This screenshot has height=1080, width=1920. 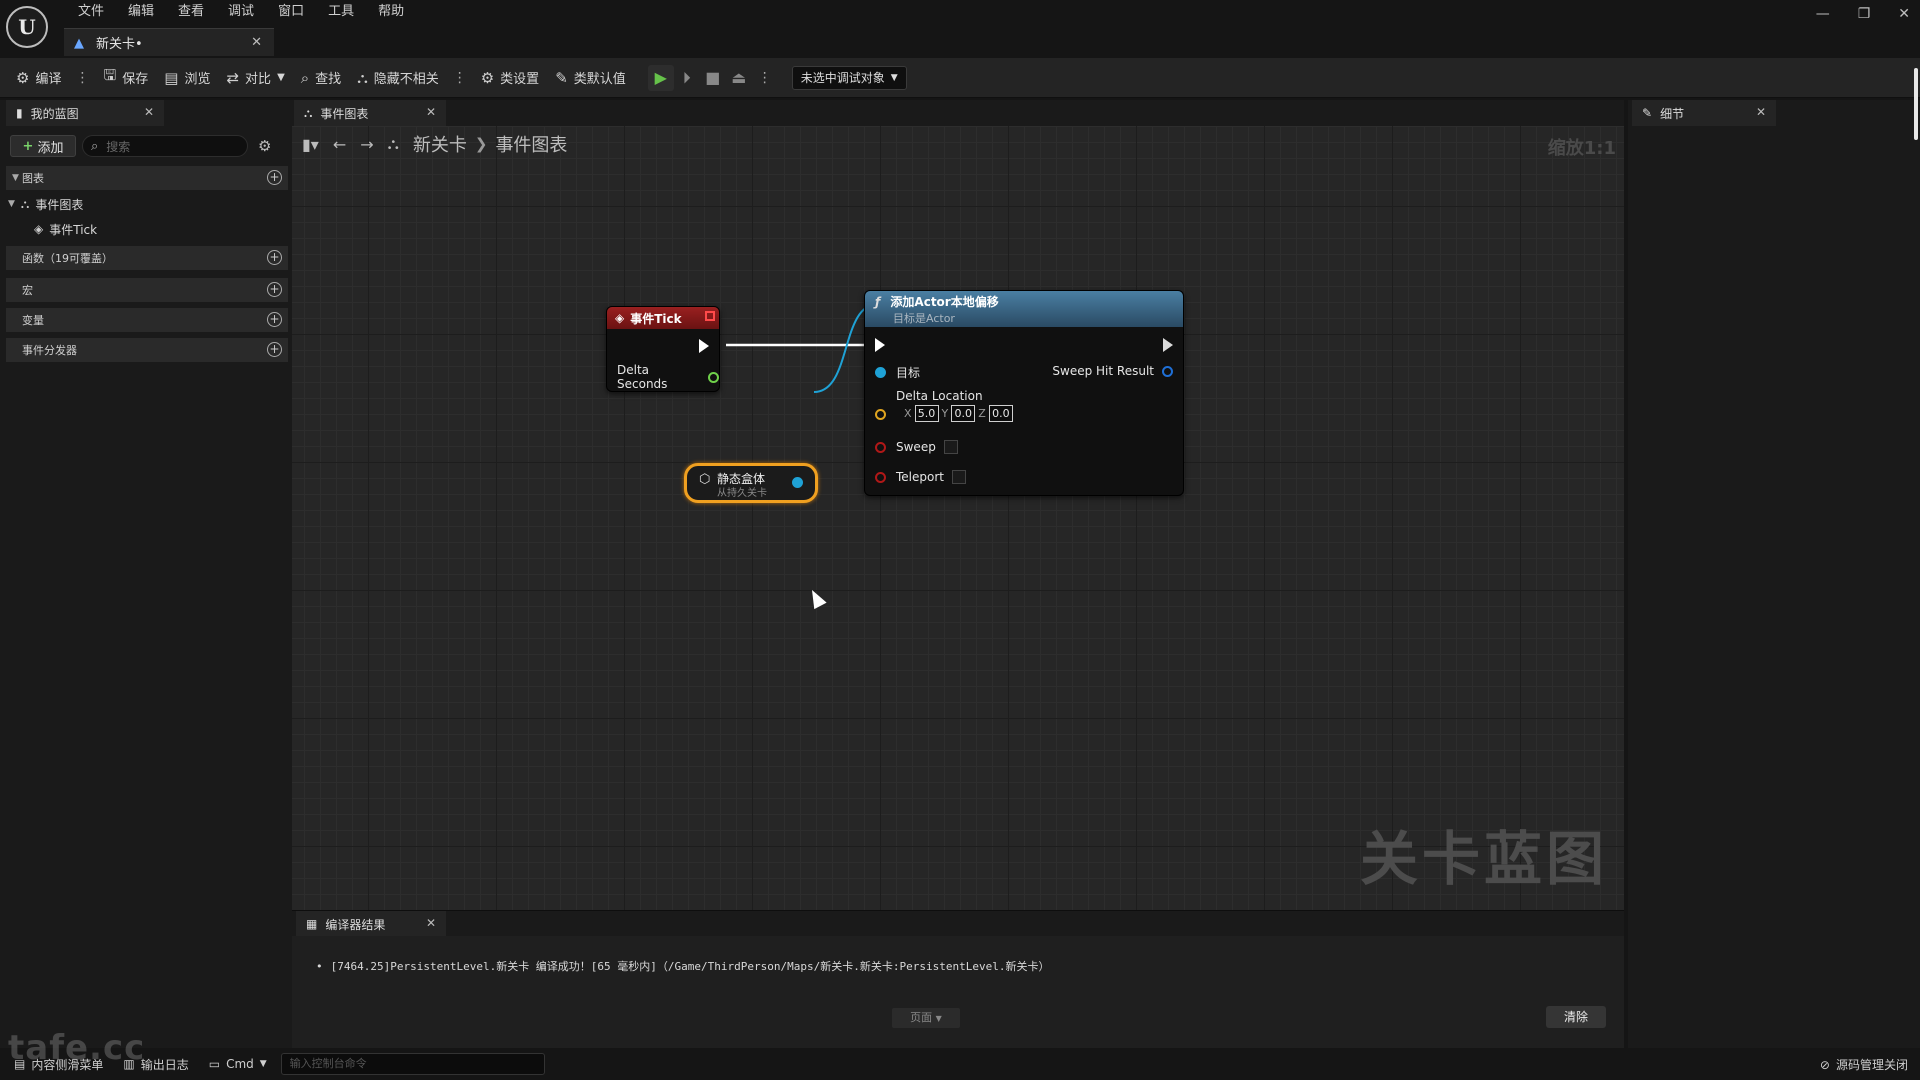 What do you see at coordinates (921, 1017) in the screenshot?
I see `page-label: 页面` at bounding box center [921, 1017].